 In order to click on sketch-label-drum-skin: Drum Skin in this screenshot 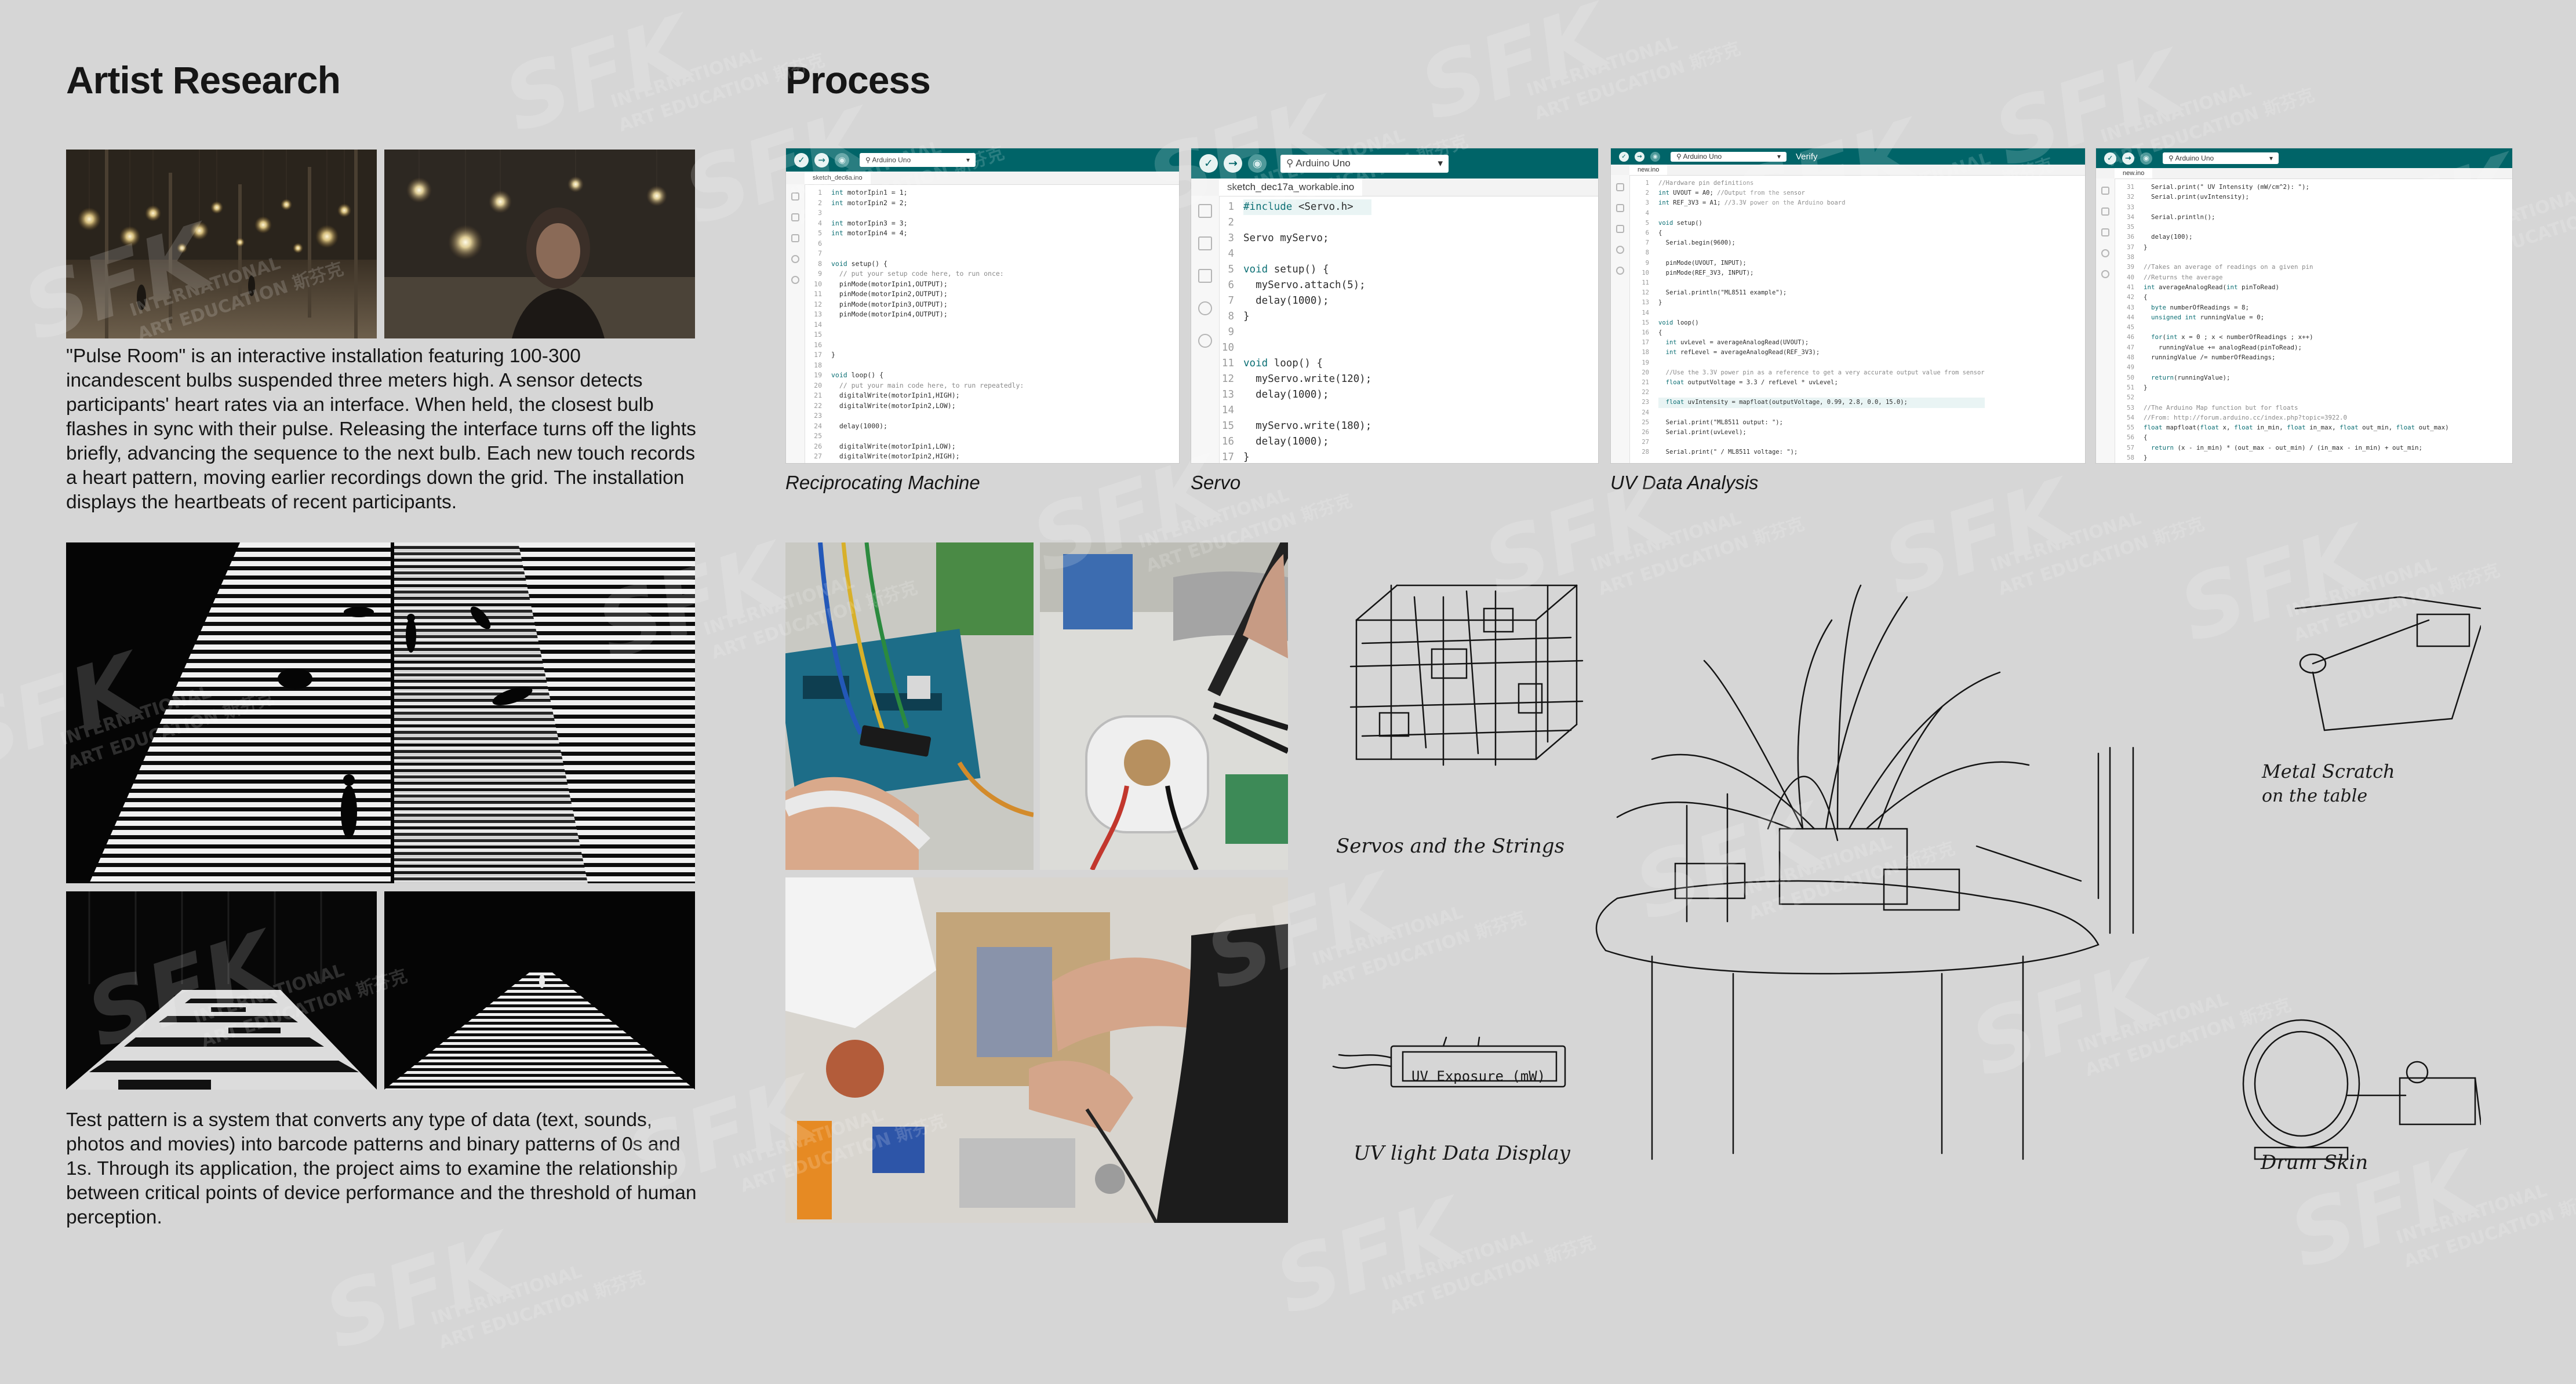, I will do `click(2314, 1162)`.